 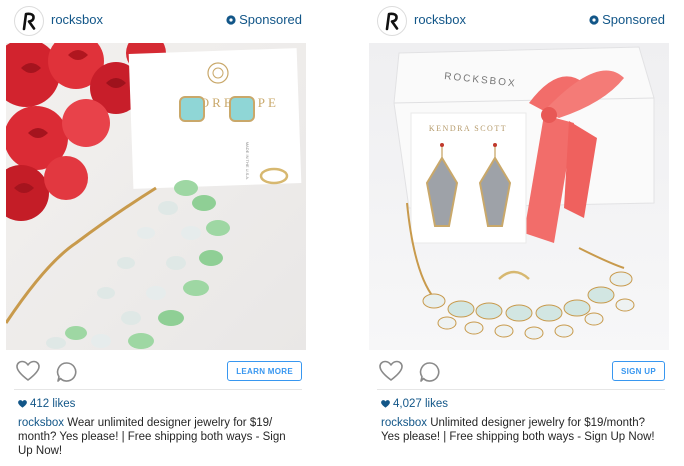 I want to click on likes-count: 412 likes, so click(x=46, y=404).